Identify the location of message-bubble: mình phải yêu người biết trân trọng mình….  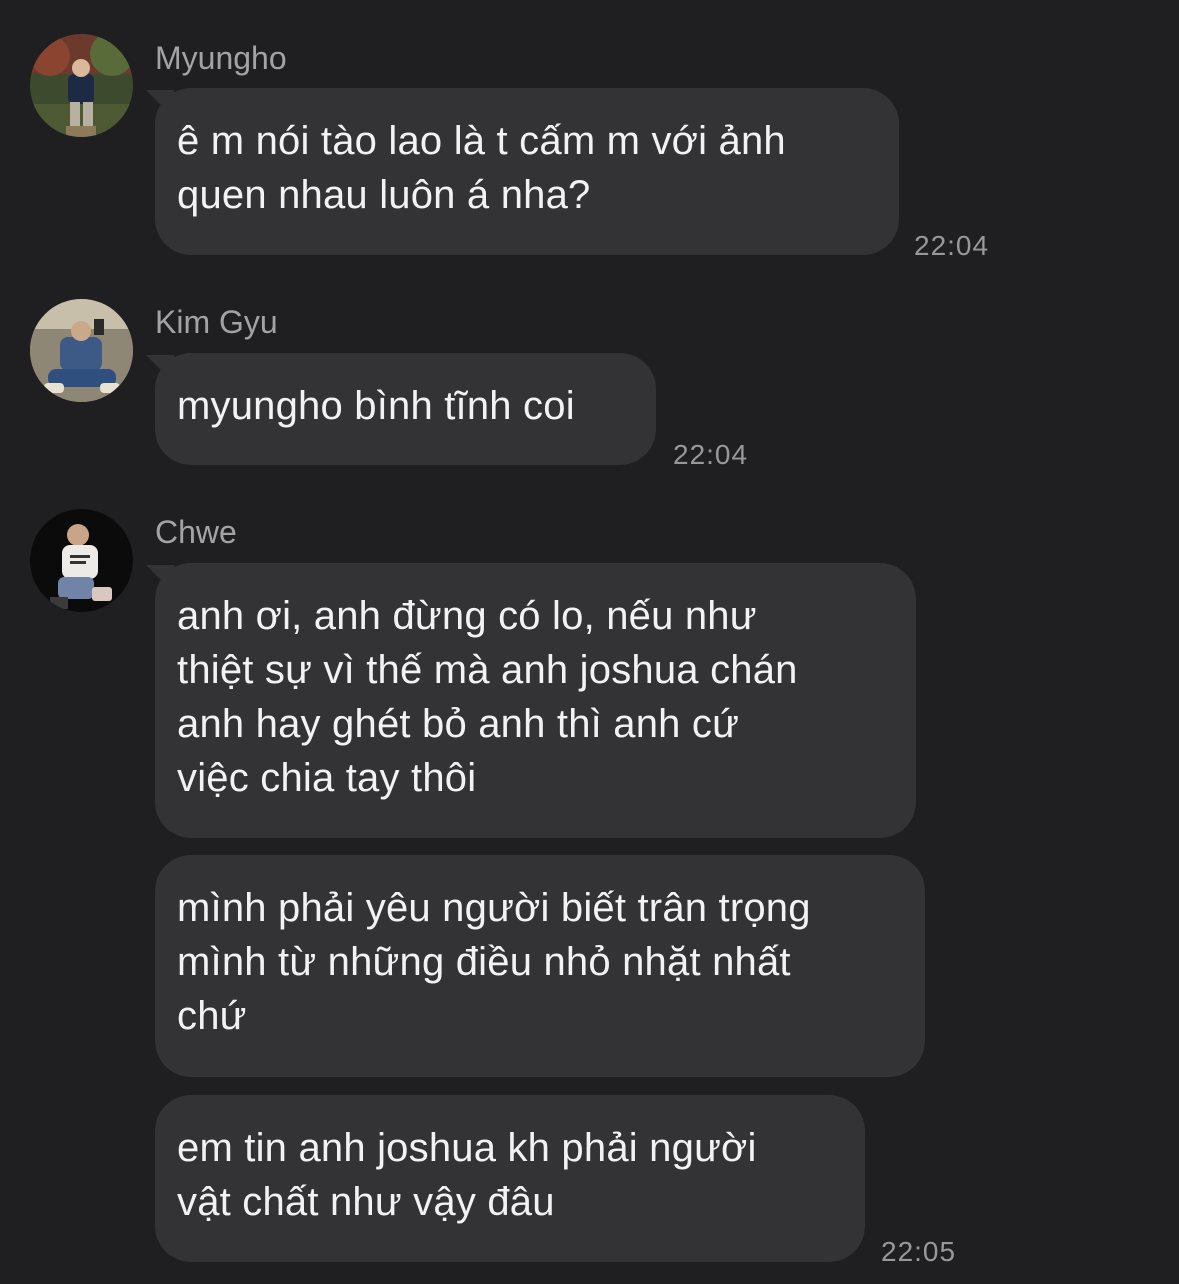
(540, 966).